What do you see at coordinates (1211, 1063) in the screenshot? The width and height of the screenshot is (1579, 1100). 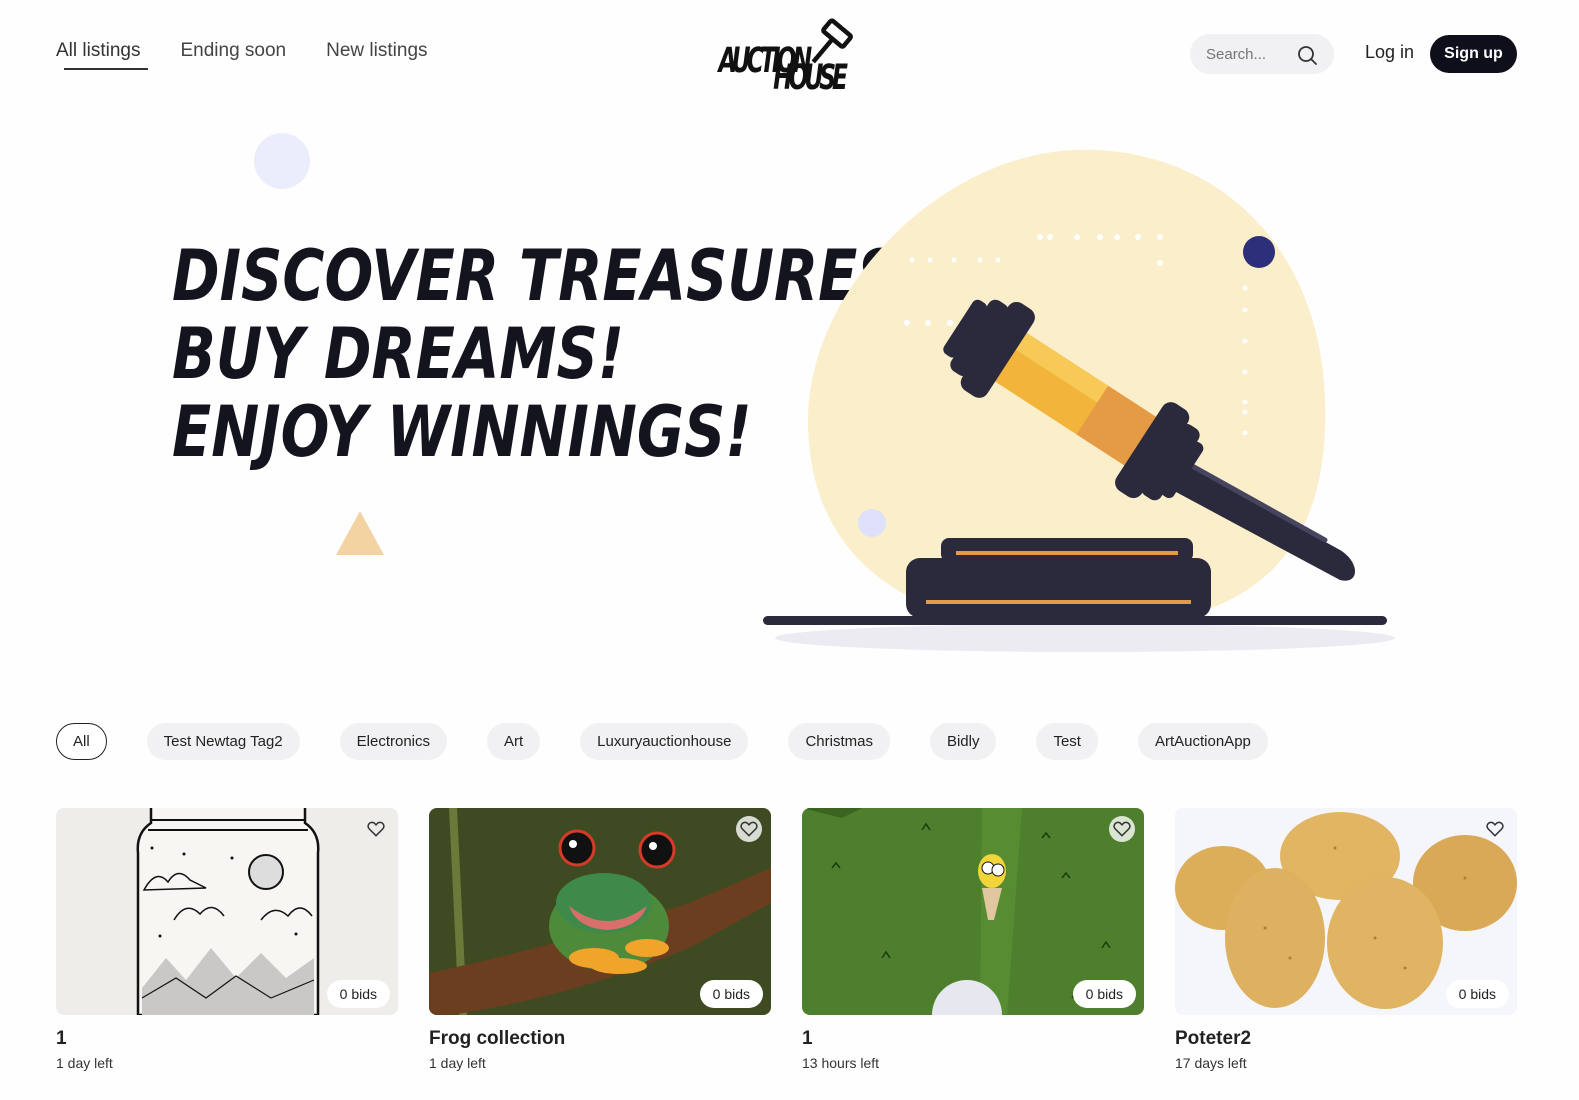 I see `listing-time-left: 17 days left` at bounding box center [1211, 1063].